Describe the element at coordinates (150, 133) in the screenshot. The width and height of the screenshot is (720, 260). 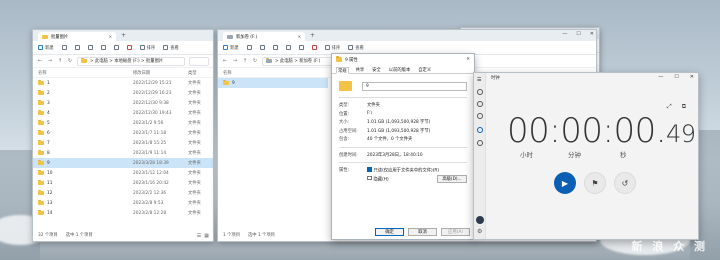
I see `row-date: 2023/1/7 11:18` at that location.